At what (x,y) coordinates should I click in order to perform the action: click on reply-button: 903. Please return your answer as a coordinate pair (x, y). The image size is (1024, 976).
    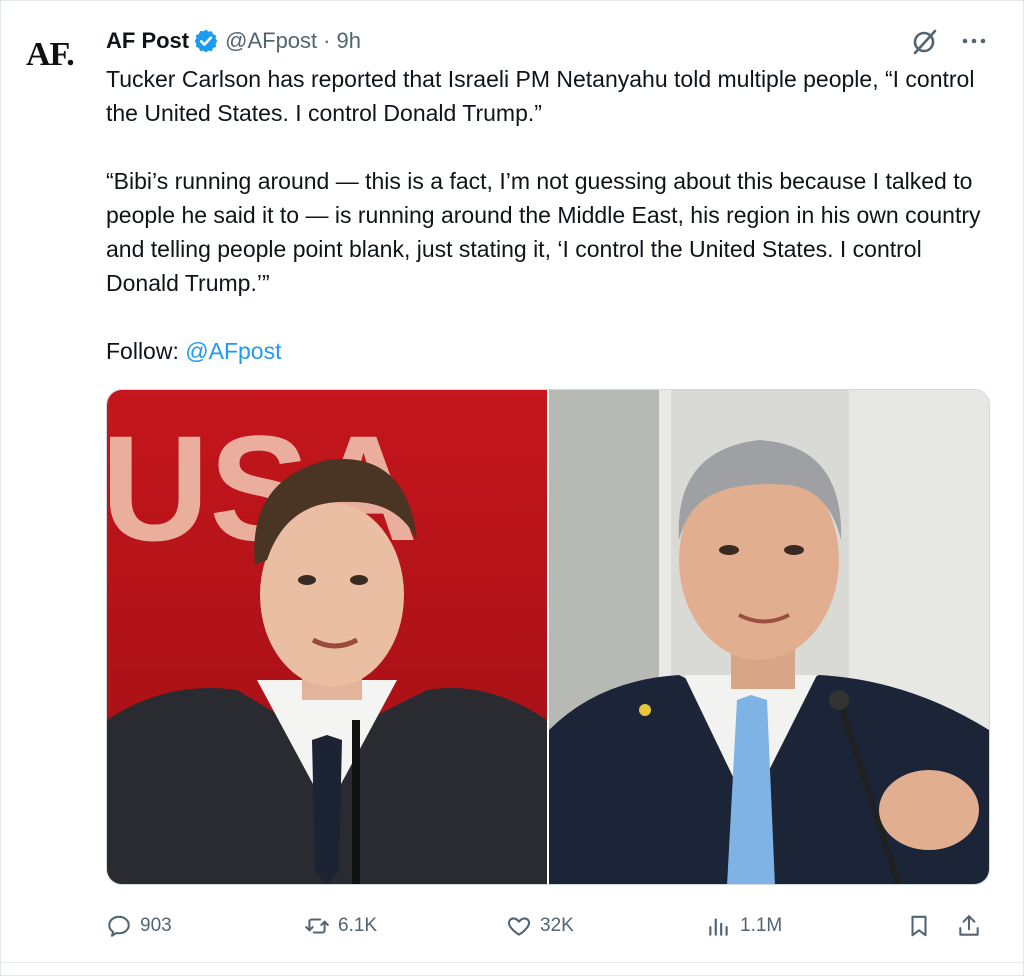
    Looking at the image, I should click on (139, 926).